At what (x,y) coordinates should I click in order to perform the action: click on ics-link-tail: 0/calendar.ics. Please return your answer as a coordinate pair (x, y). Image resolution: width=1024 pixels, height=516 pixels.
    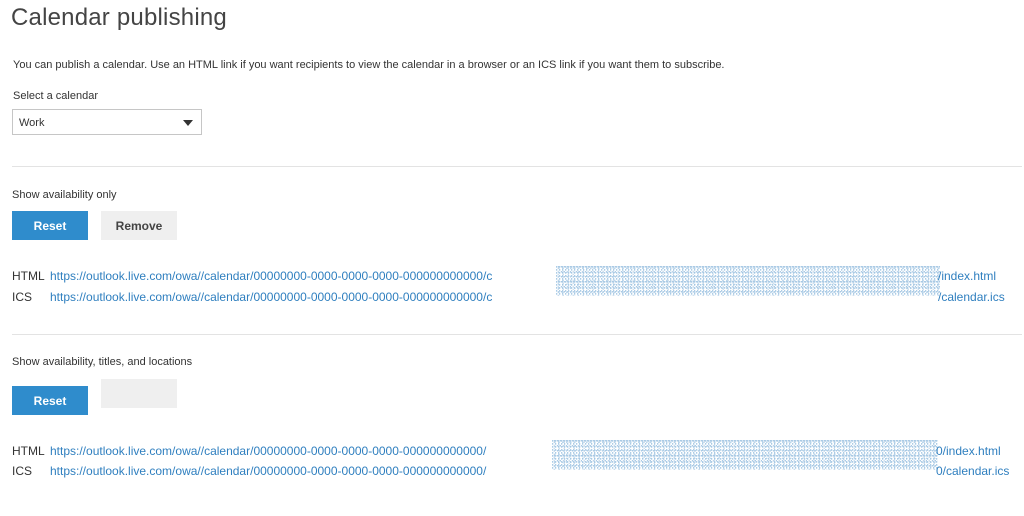
    Looking at the image, I should click on (972, 471).